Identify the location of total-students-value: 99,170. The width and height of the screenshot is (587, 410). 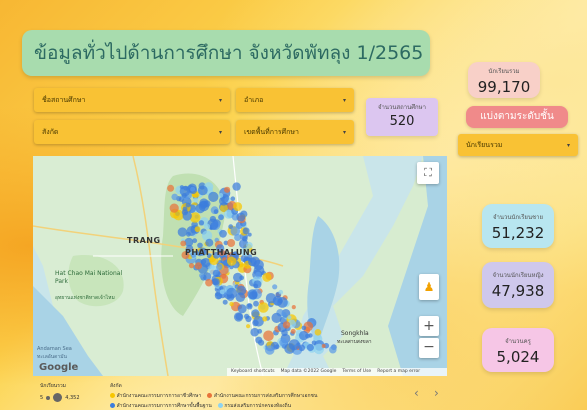
(504, 87).